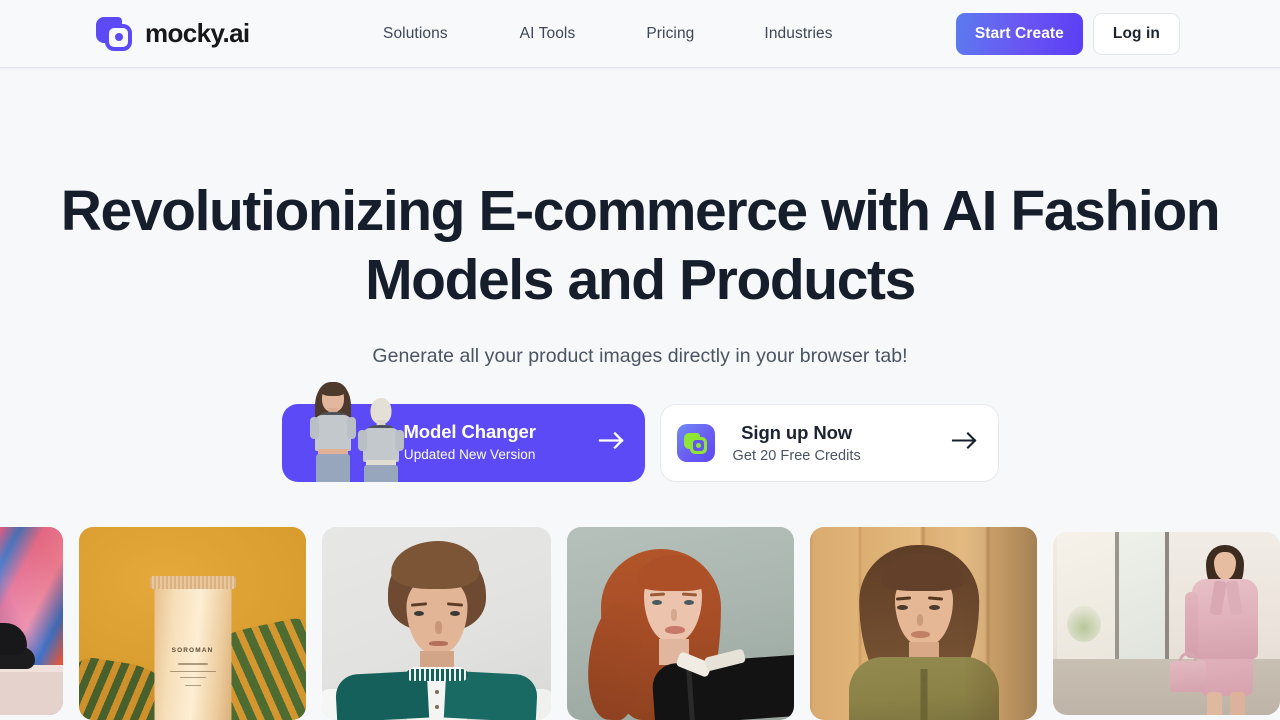 Image resolution: width=1280 pixels, height=720 pixels. I want to click on brand-logo: mocky.ai, so click(173, 34).